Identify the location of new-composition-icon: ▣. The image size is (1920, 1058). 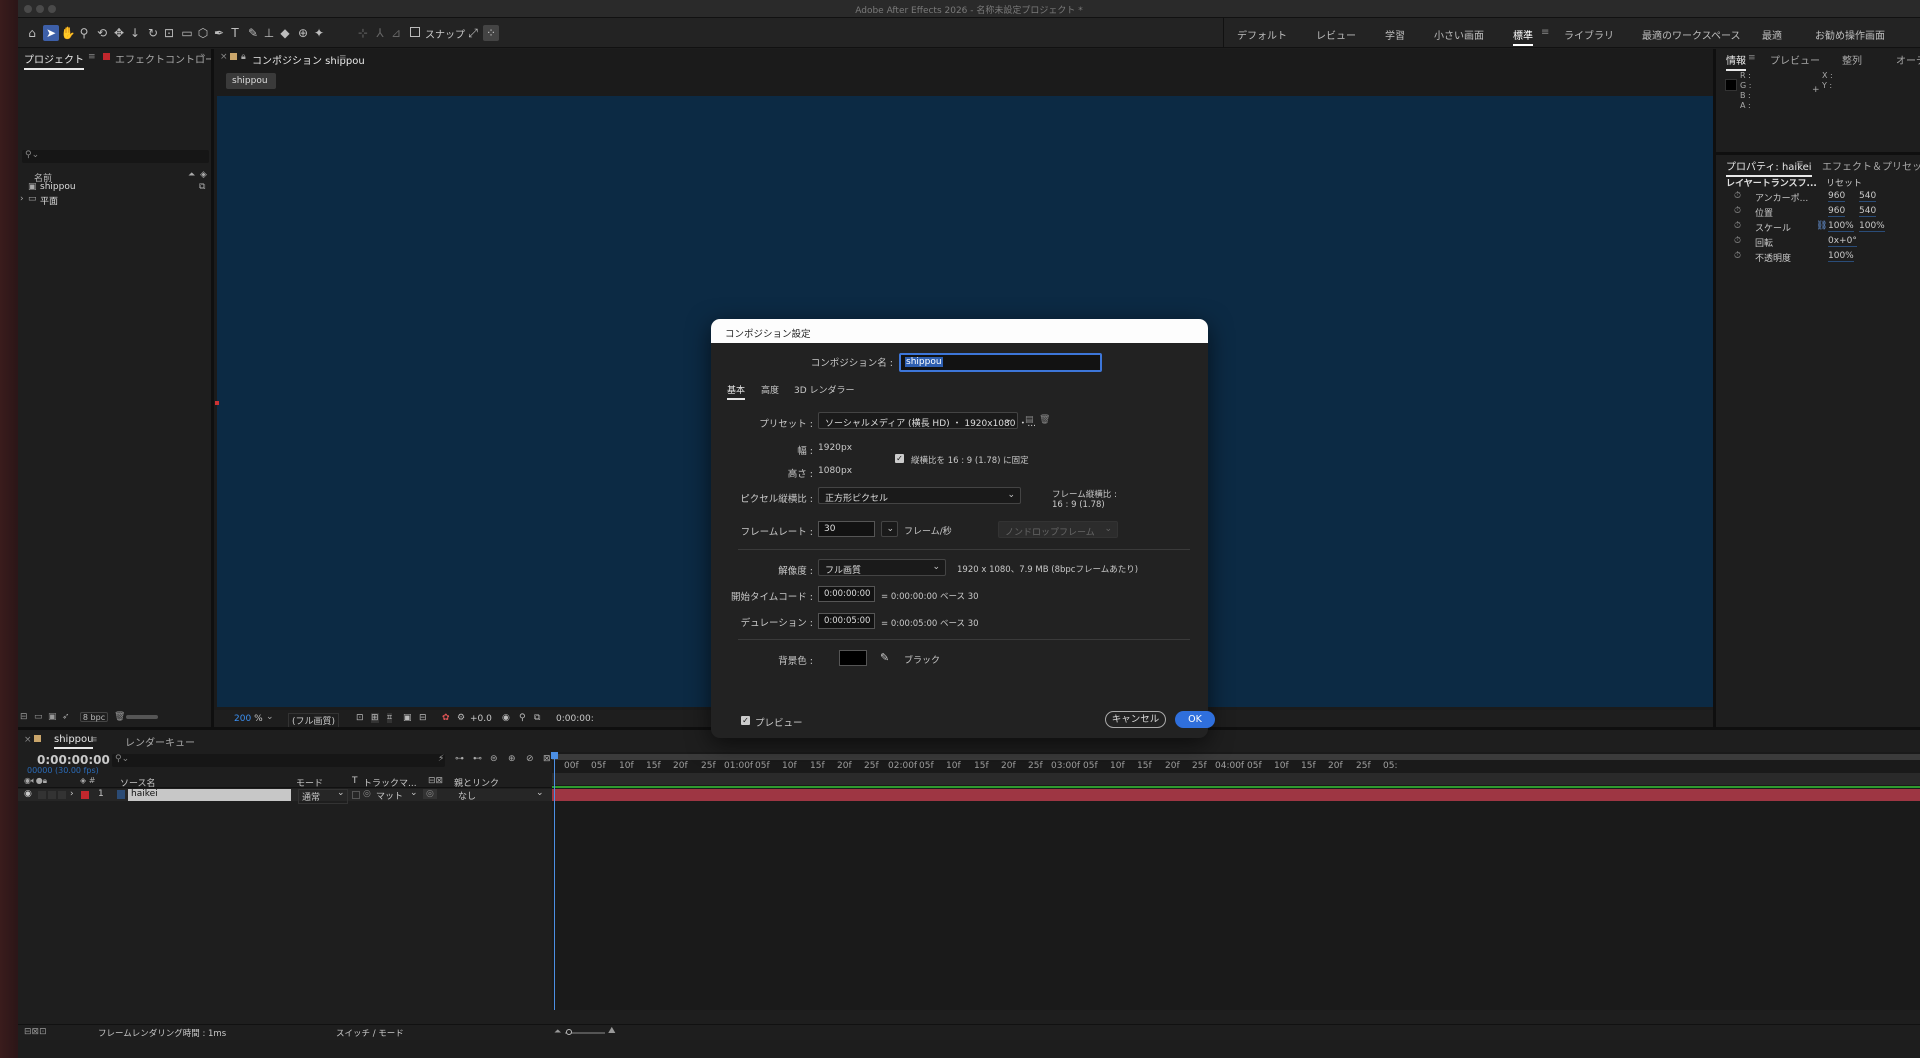
(52, 717).